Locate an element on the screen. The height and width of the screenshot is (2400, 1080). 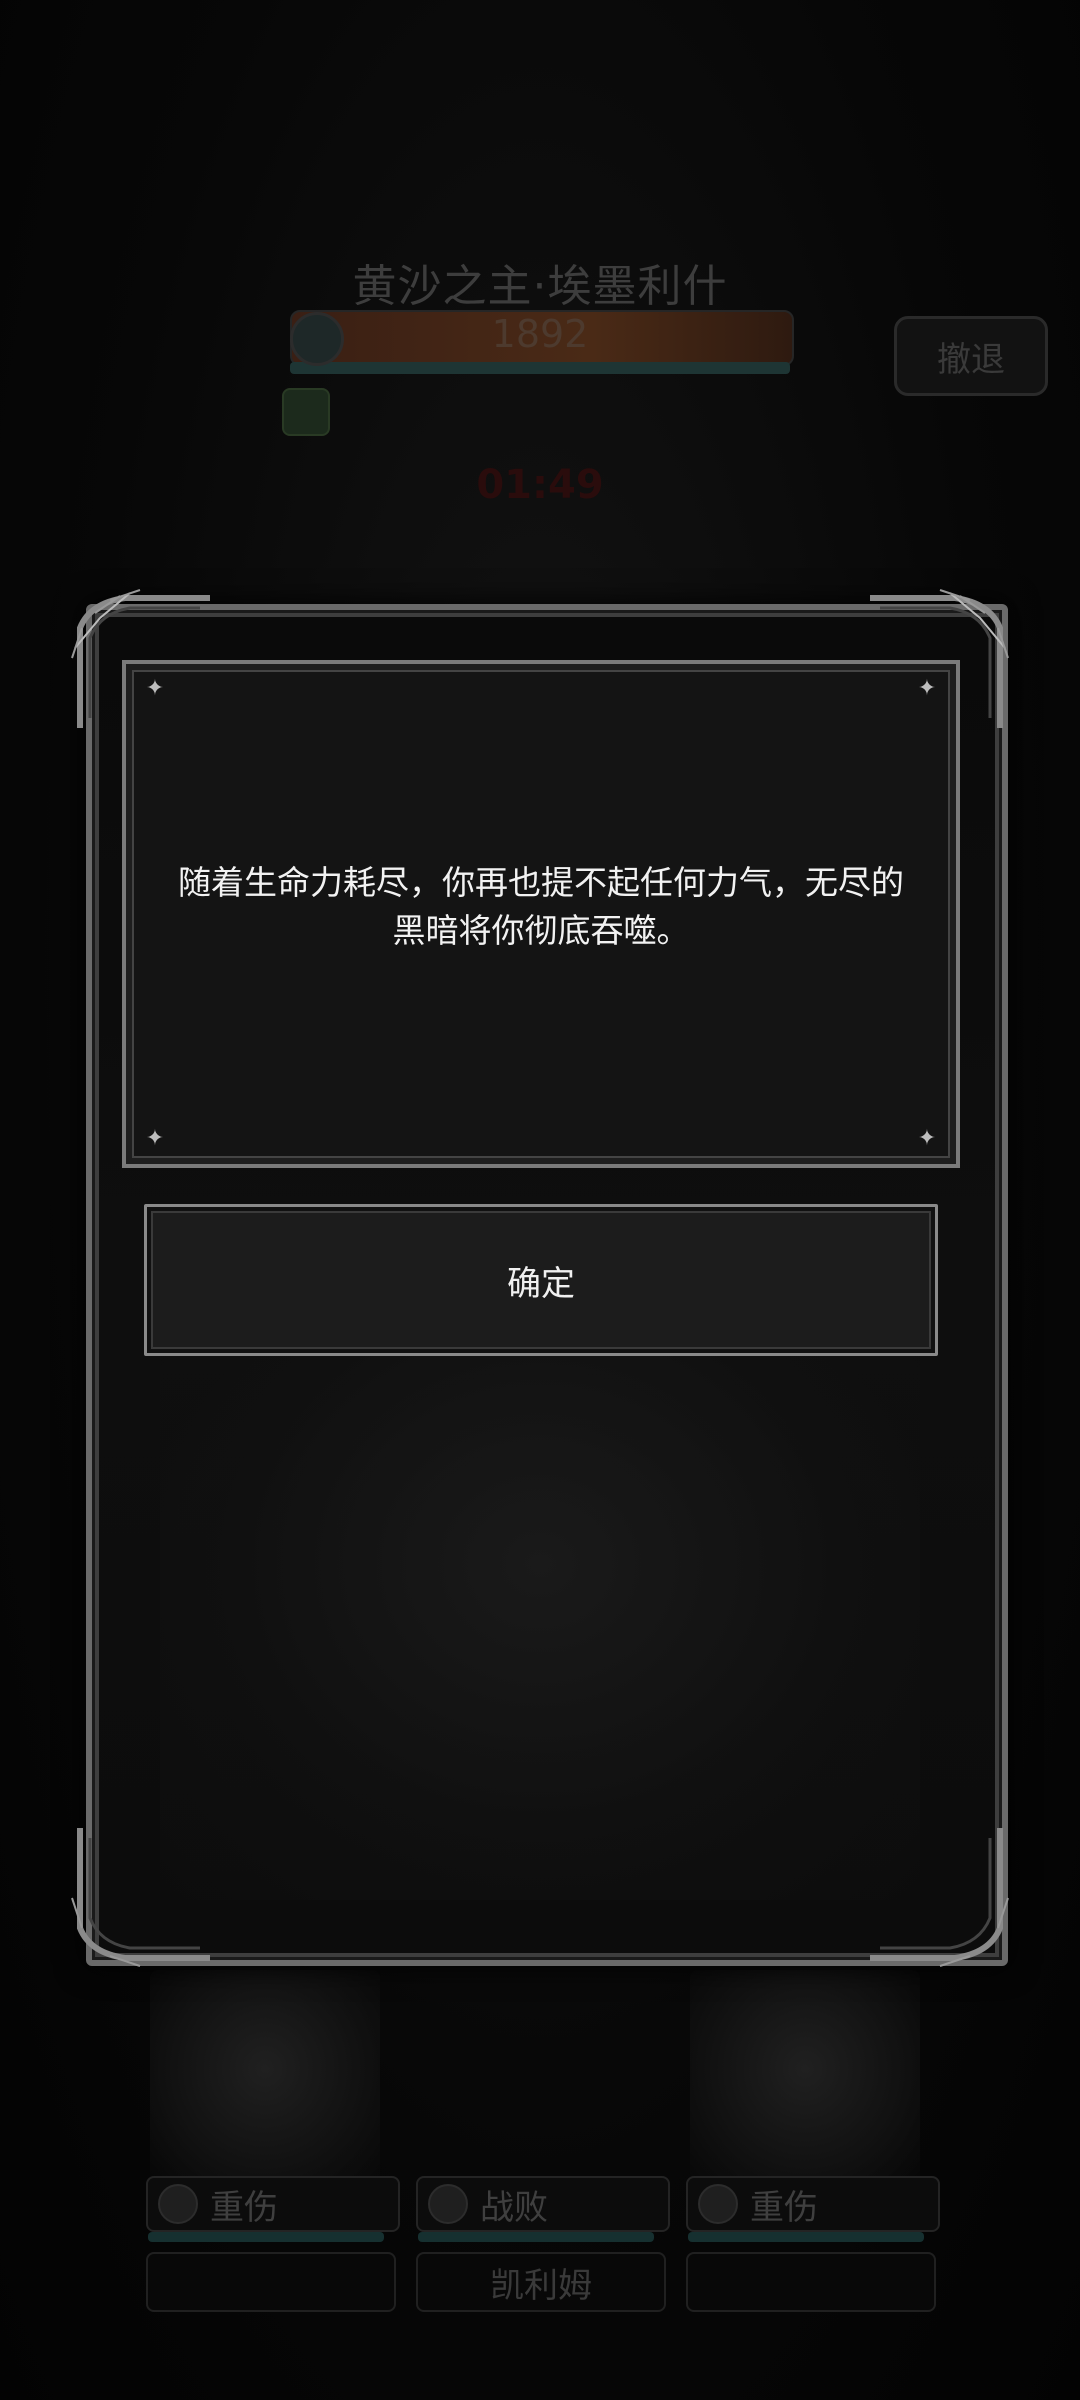
party-status-3: 重伤 is located at coordinates (813, 2204).